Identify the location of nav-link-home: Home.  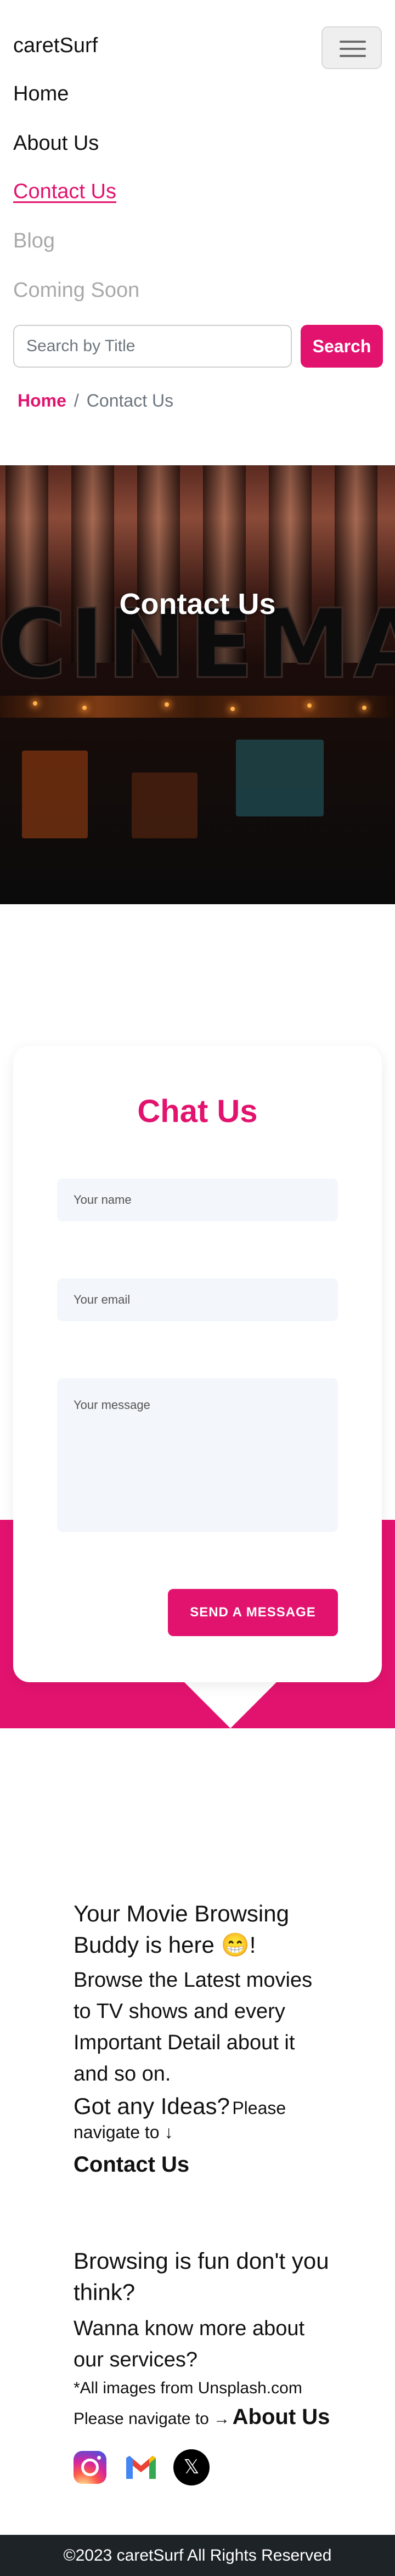
(41, 94).